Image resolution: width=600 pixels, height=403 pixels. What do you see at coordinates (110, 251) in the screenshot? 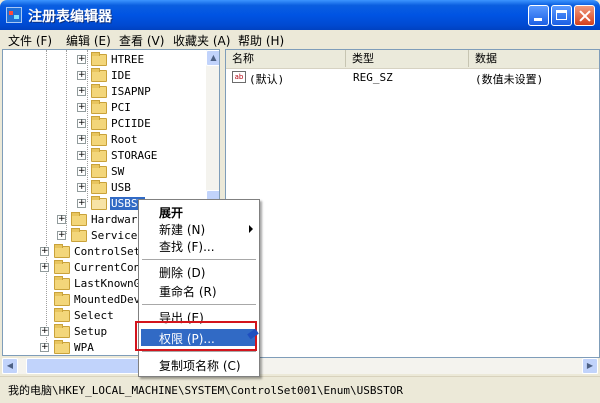
I see `tree-label: ControlSetO` at bounding box center [110, 251].